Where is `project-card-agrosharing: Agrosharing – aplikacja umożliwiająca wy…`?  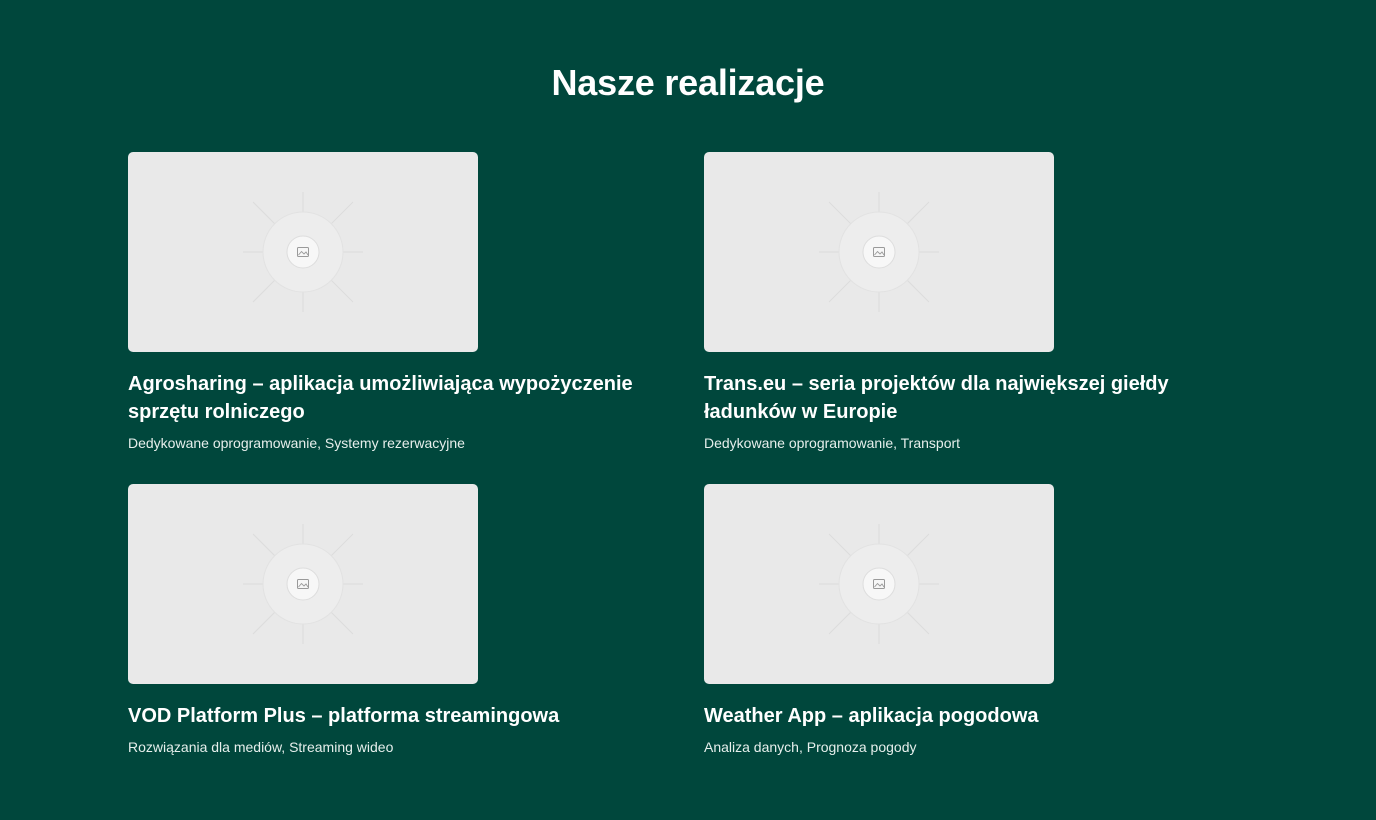 project-card-agrosharing: Agrosharing – aplikacja umożliwiająca wy… is located at coordinates (398, 302).